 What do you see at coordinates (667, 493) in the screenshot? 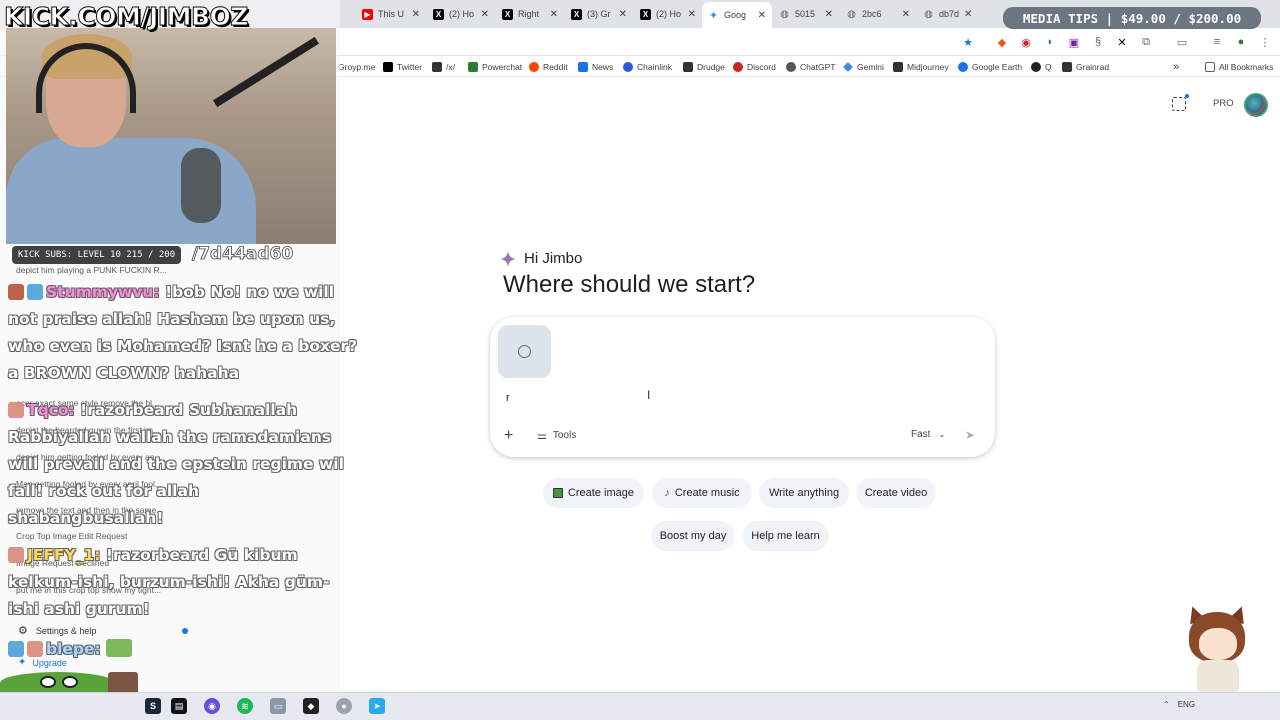
I see `guitar-icon: ♪` at bounding box center [667, 493].